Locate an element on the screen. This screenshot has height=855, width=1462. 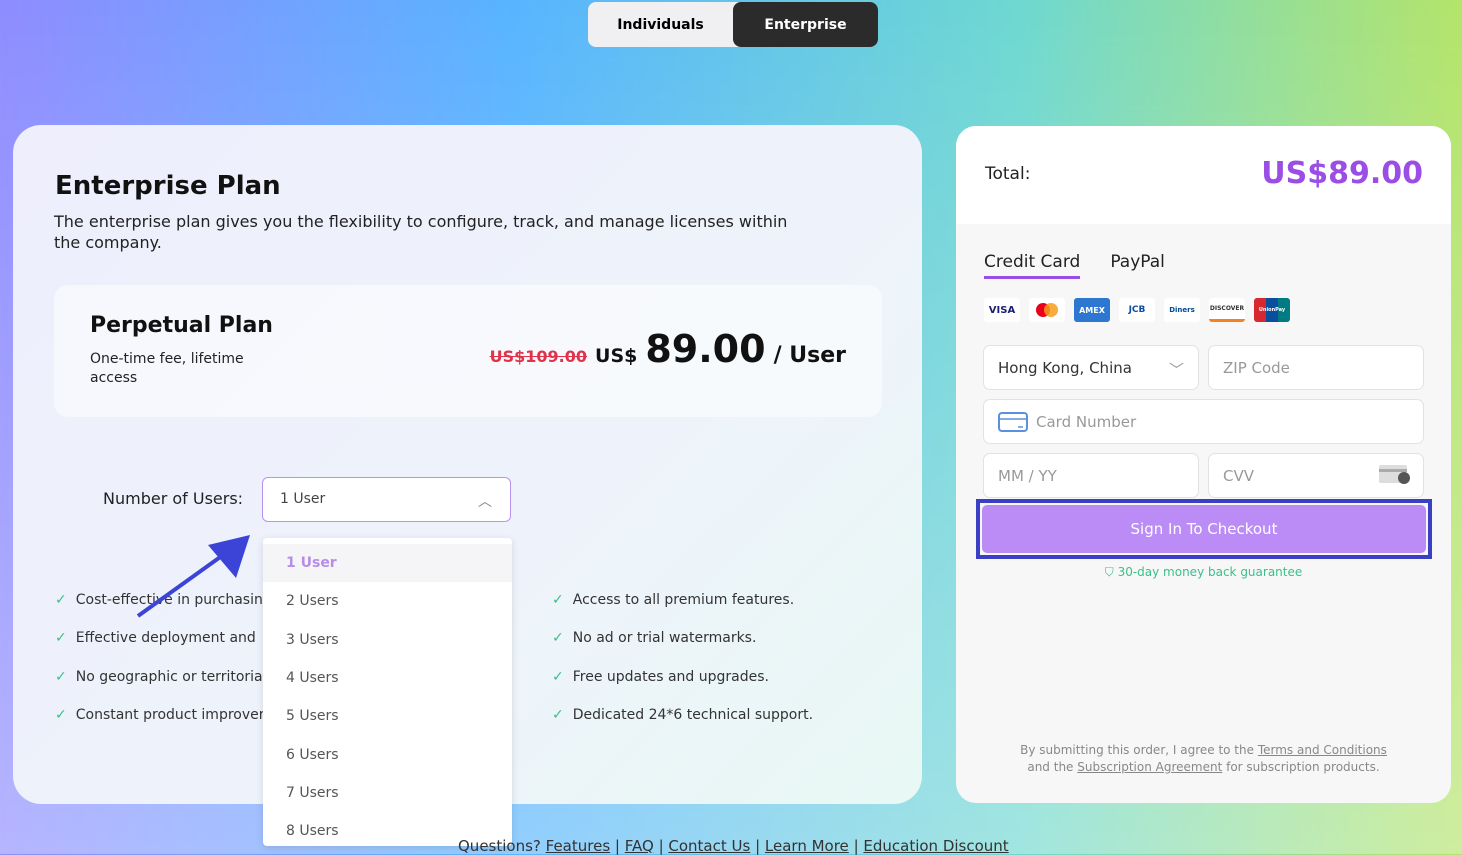
terms-part: for subscription products. is located at coordinates (1301, 767).